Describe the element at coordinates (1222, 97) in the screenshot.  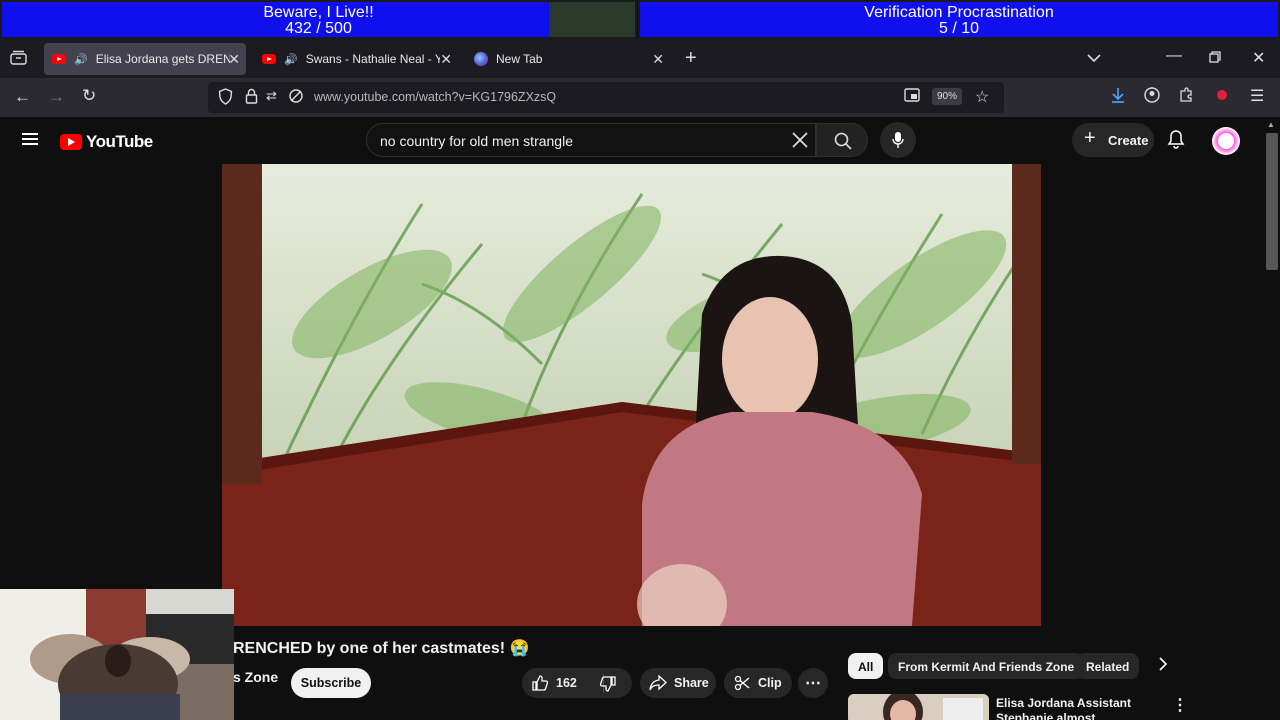
I see `extension-record-icon` at that location.